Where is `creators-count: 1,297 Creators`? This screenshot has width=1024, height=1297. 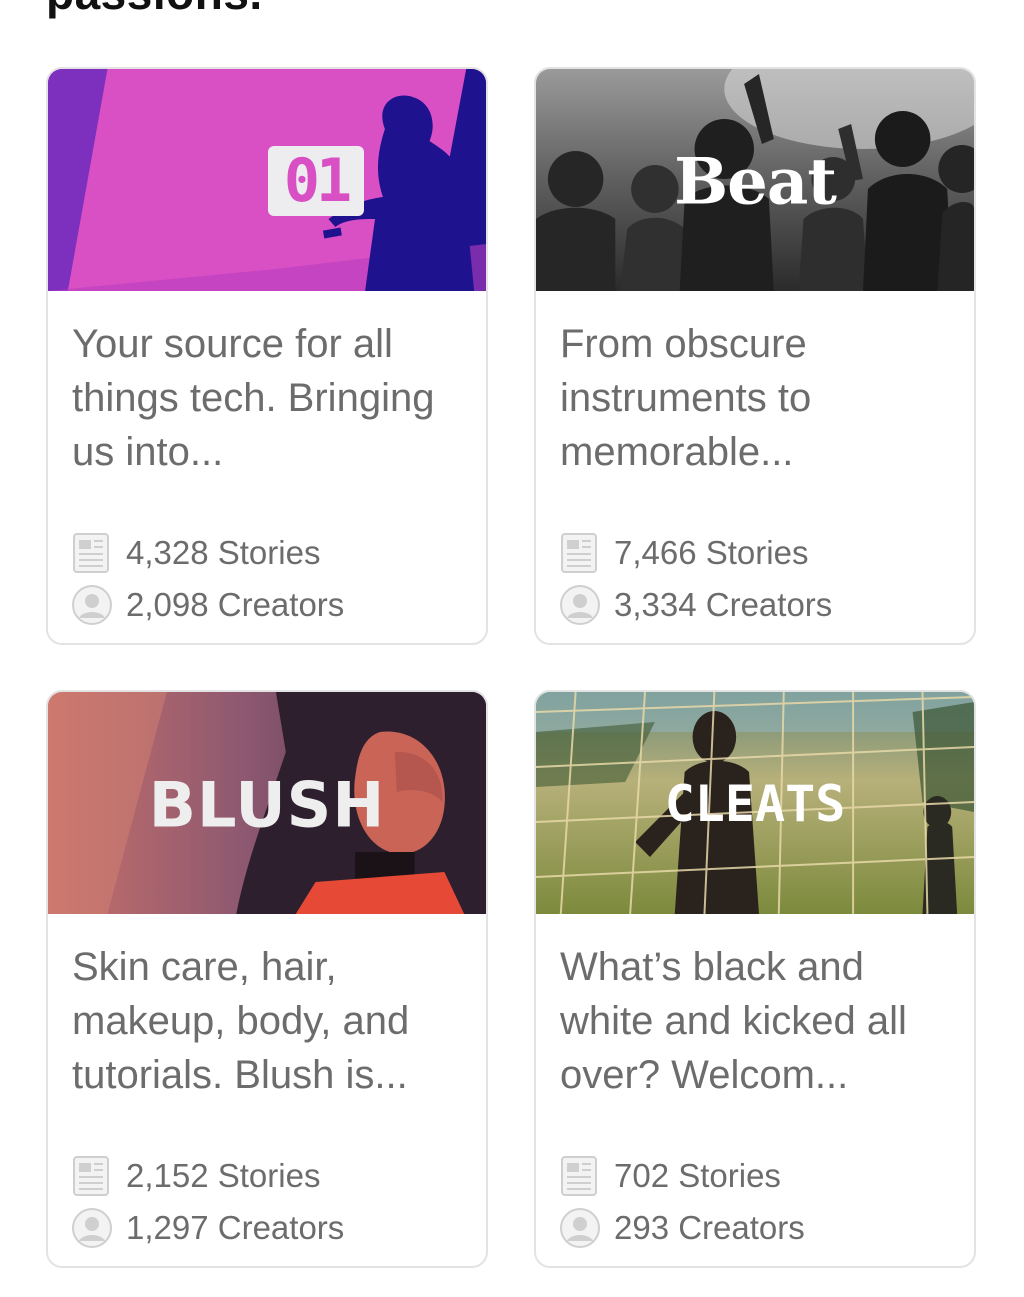
creators-count: 1,297 Creators is located at coordinates (278, 1228).